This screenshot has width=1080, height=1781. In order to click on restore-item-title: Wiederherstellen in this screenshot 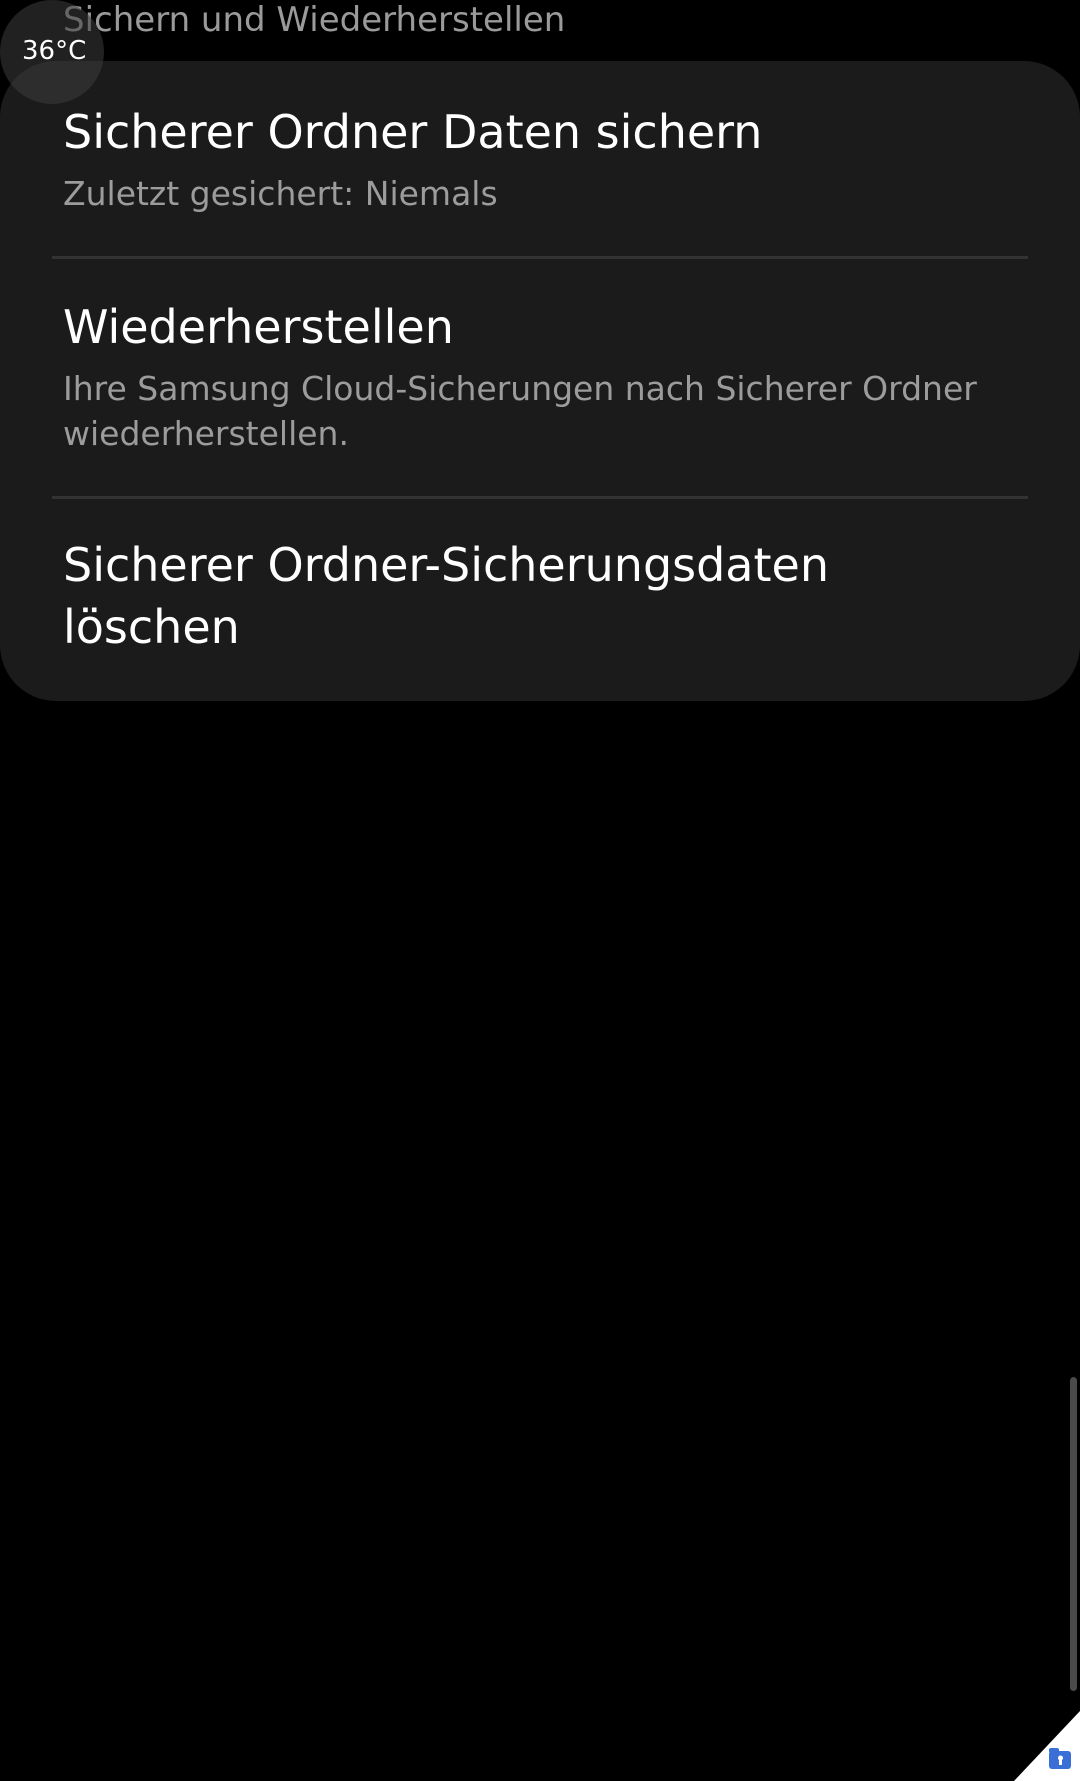, I will do `click(258, 327)`.